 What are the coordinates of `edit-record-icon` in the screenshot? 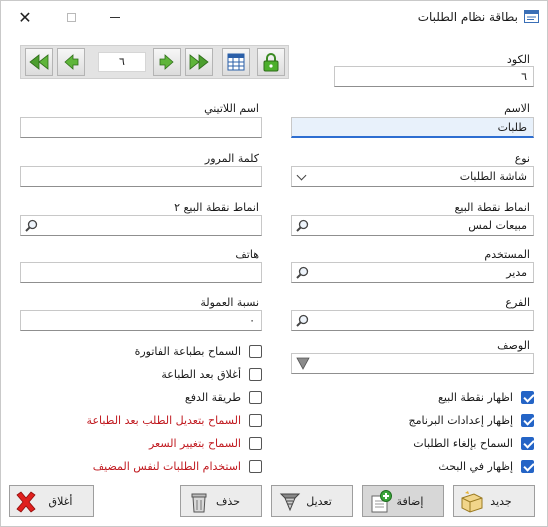 It's located at (290, 502).